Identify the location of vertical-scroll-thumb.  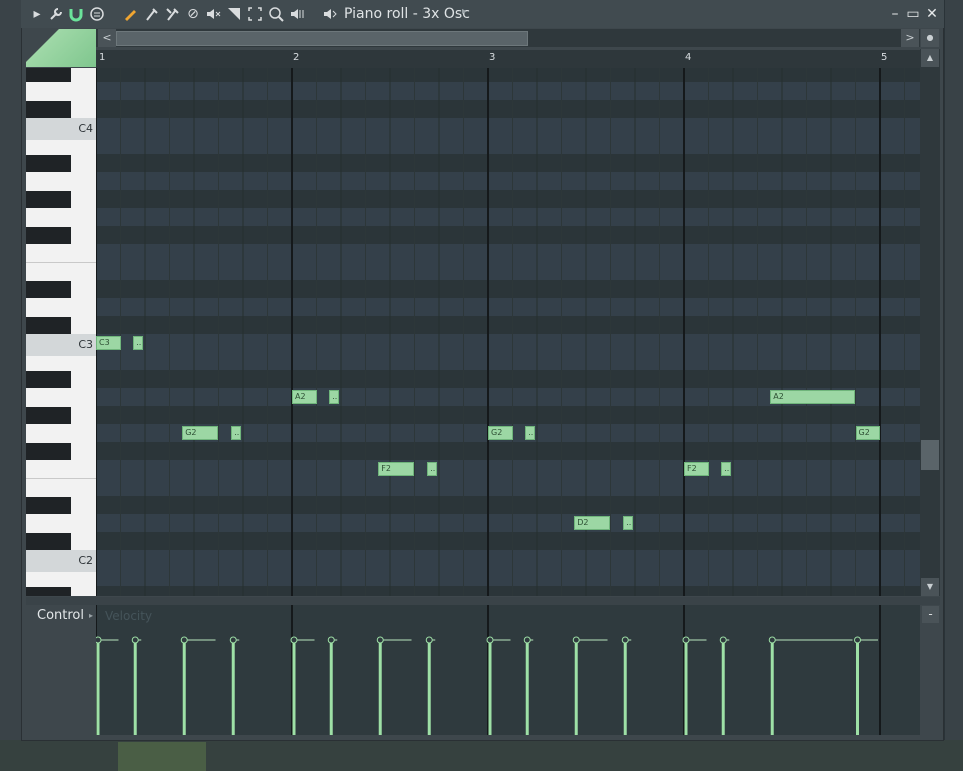
(930, 455).